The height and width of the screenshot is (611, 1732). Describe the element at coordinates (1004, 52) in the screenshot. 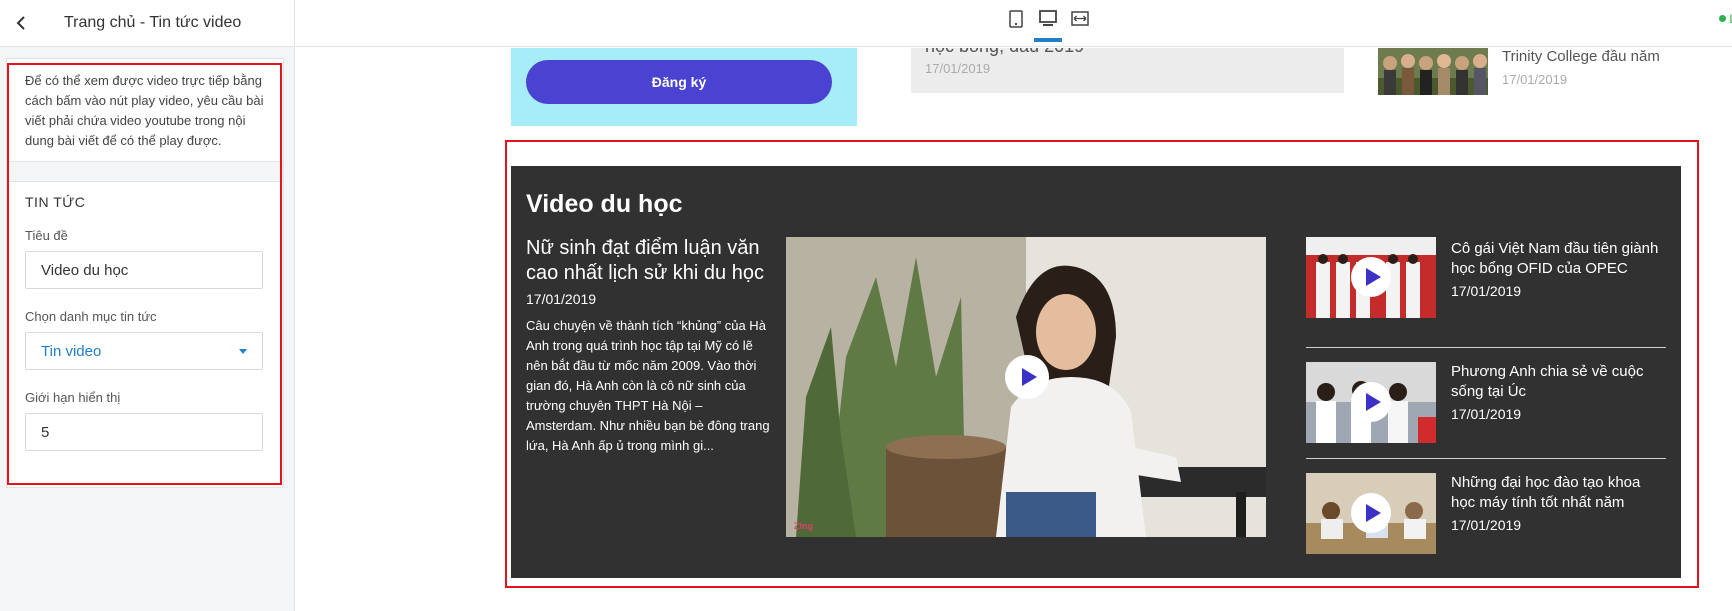

I see `news-card-title: học bổng, đầu 2019` at that location.